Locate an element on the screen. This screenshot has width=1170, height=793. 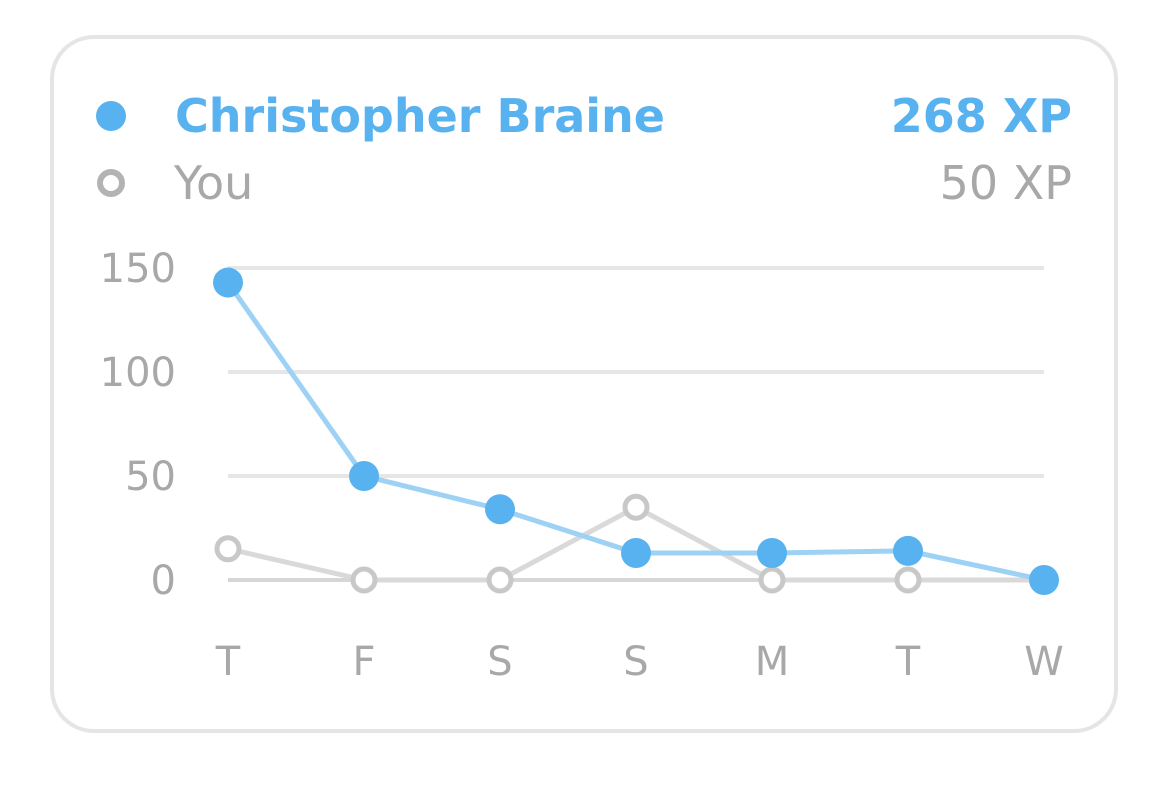
x-tick-label-0: T is located at coordinates (228, 662).